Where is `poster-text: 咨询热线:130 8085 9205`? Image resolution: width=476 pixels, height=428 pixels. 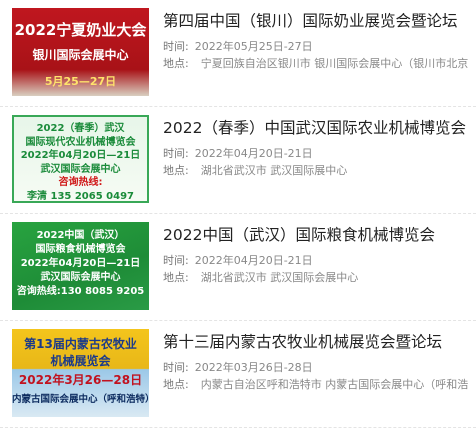 poster-text: 咨询热线:130 8085 9205 is located at coordinates (80, 291).